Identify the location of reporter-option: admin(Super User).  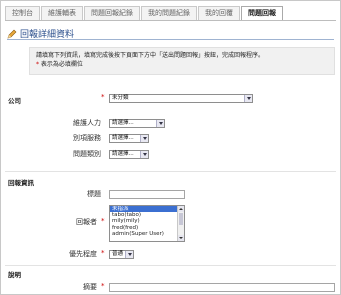
(147, 234).